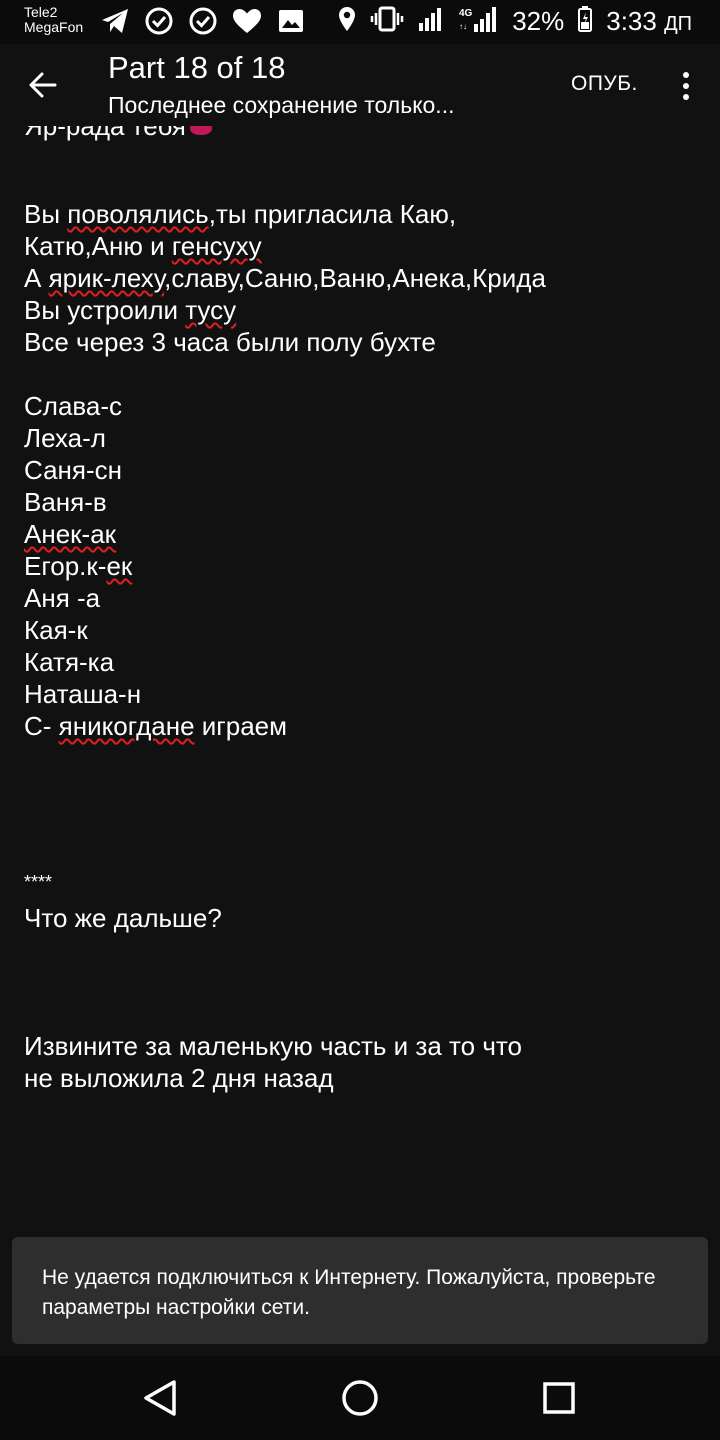 The image size is (720, 1440). I want to click on svg-text: 4G, so click(466, 13).